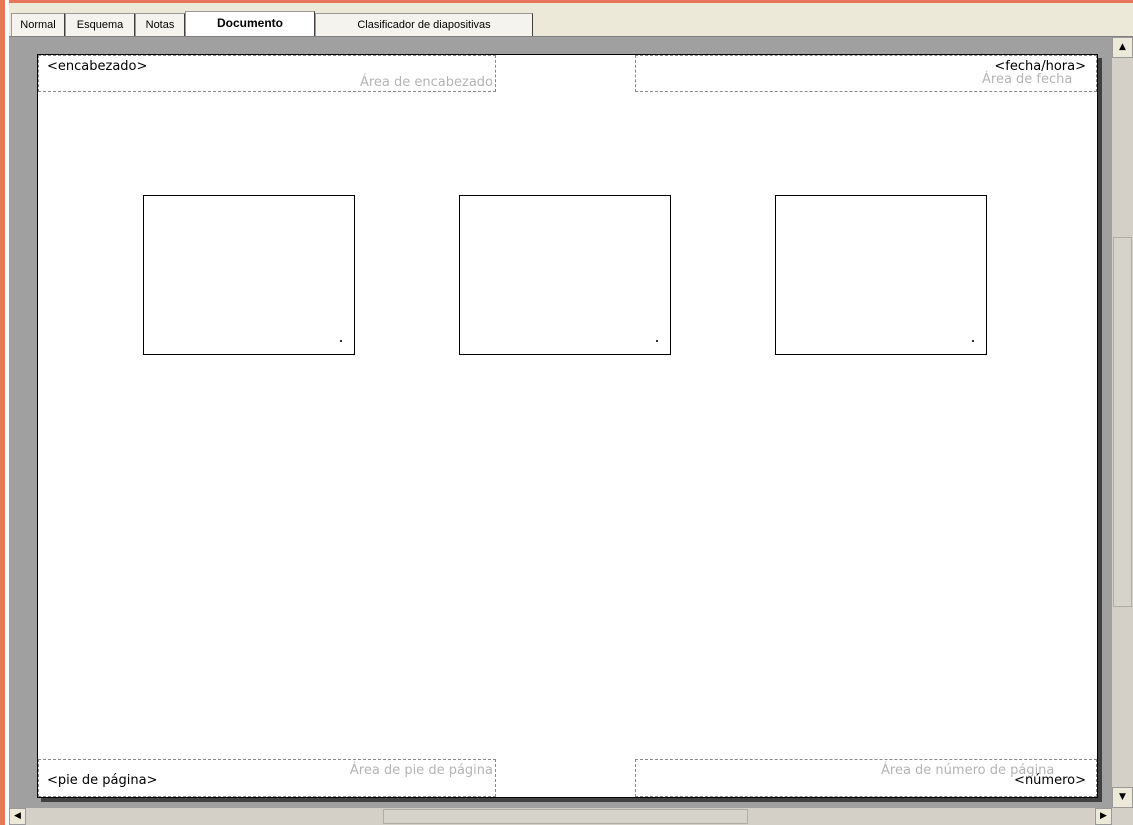 The image size is (1133, 825). Describe the element at coordinates (565, 816) in the screenshot. I see `horizontal-scroll-thumb` at that location.